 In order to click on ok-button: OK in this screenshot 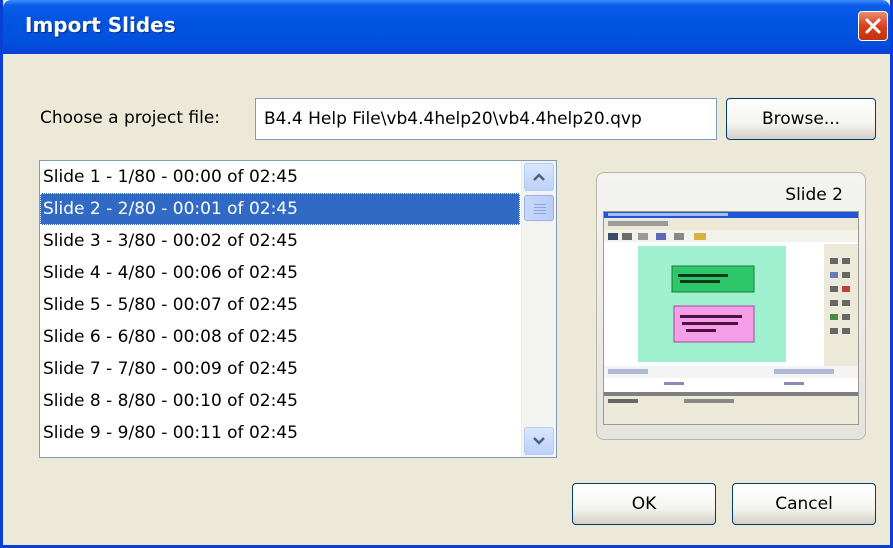, I will do `click(644, 504)`.